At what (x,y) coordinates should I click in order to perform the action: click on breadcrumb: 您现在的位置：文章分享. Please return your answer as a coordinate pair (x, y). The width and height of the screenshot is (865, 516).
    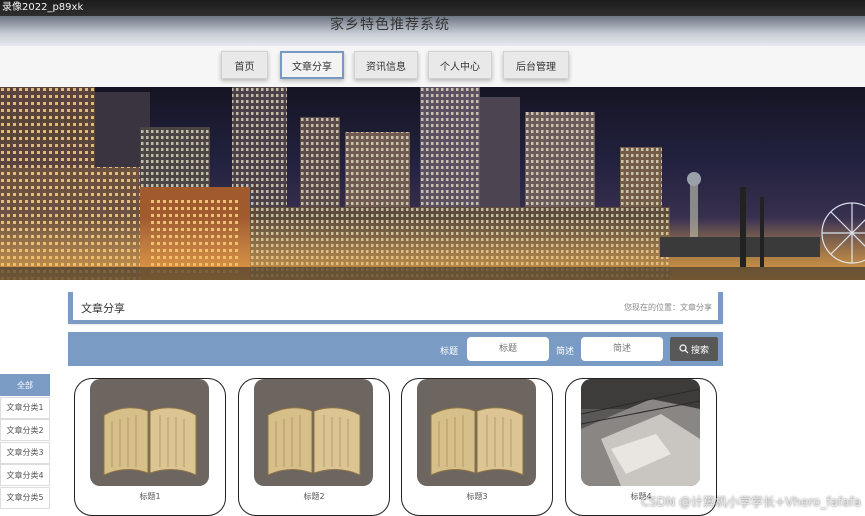
    Looking at the image, I should click on (668, 307).